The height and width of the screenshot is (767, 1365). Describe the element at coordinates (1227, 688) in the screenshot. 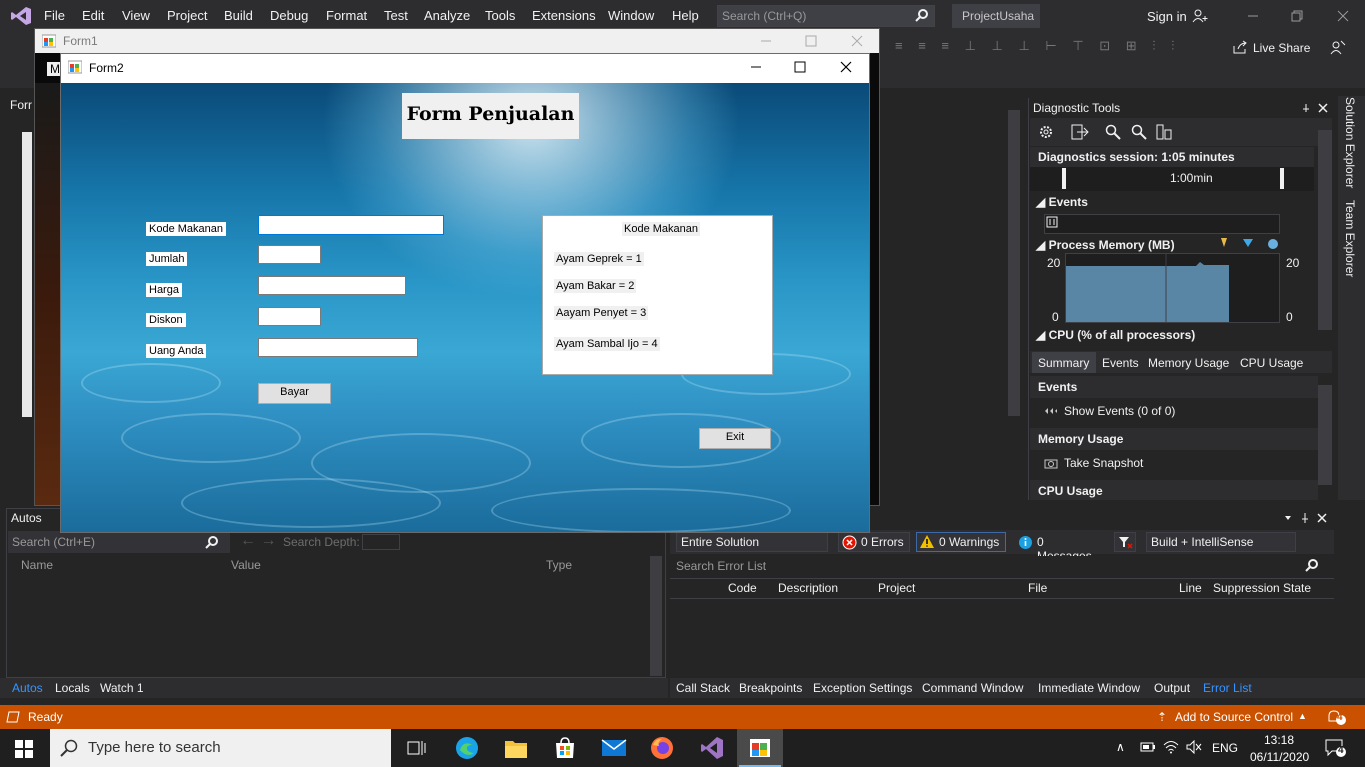

I see `tab-error-list: Error List` at that location.